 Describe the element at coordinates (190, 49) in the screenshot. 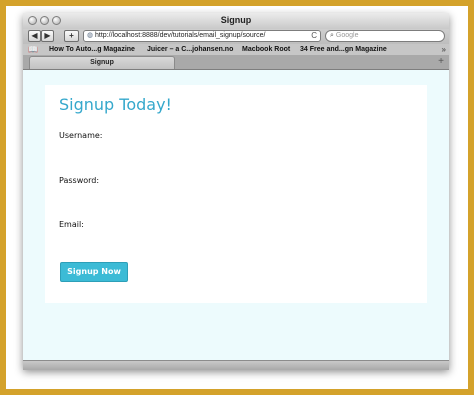

I see `bookmark-item: Juicer – a C...johansen.no` at that location.